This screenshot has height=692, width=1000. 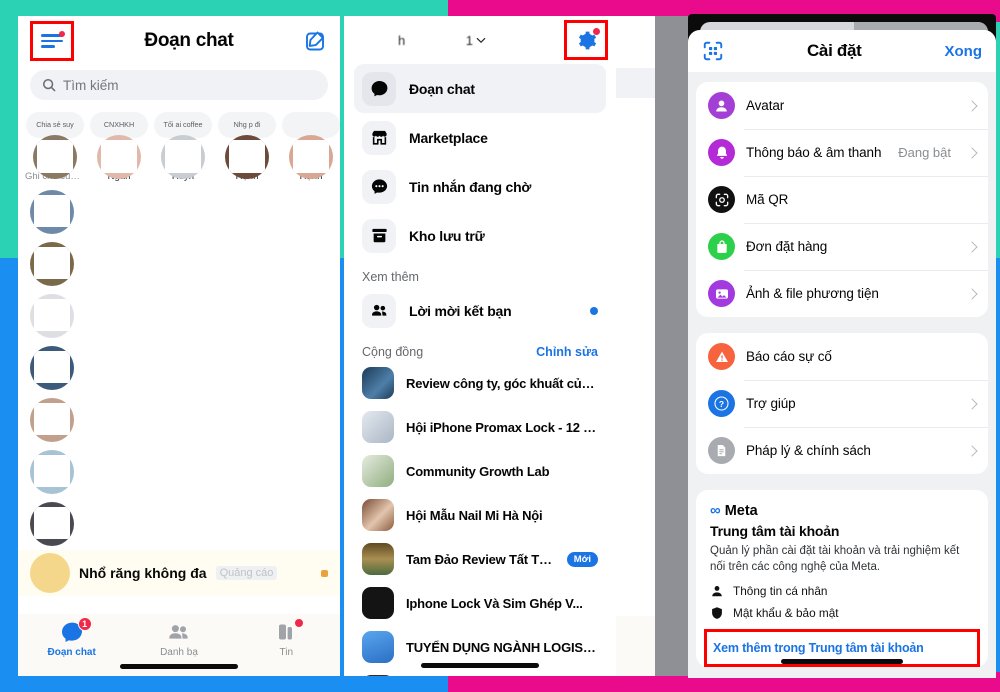 I want to click on story-item: Nhg p đi Hạnh, so click(x=247, y=147).